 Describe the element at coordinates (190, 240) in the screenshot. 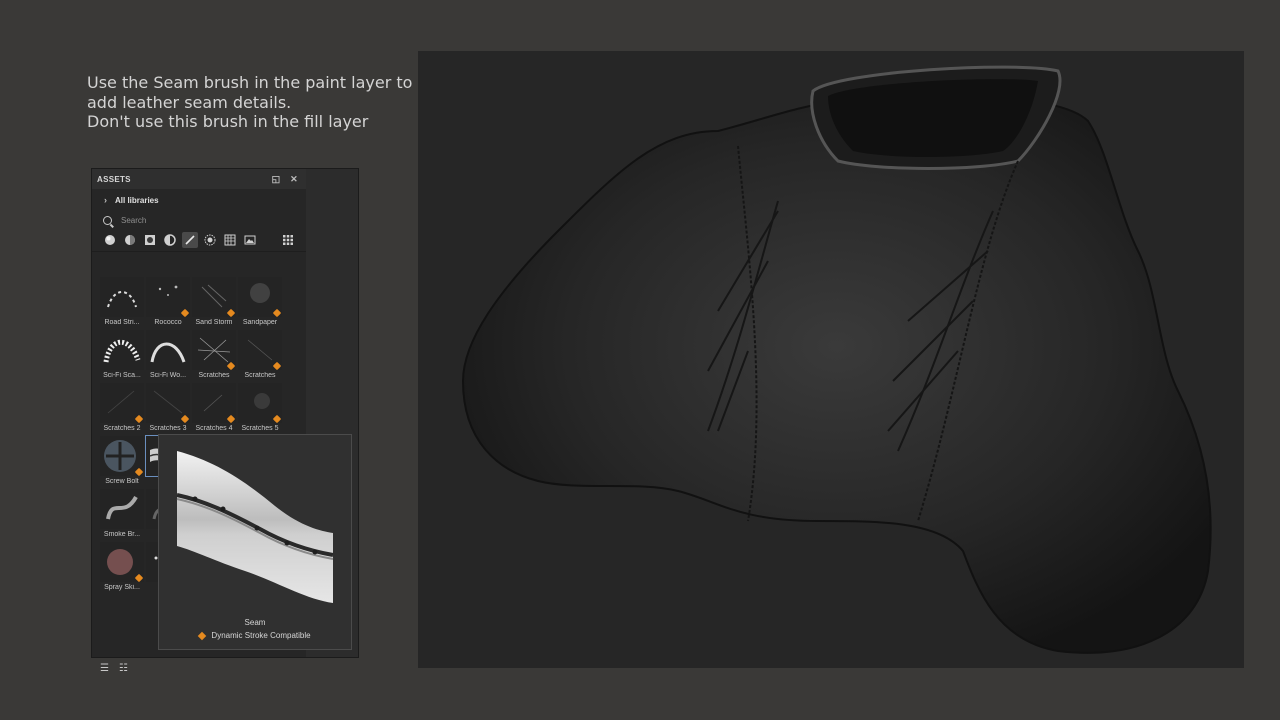

I see `brush-icon` at that location.